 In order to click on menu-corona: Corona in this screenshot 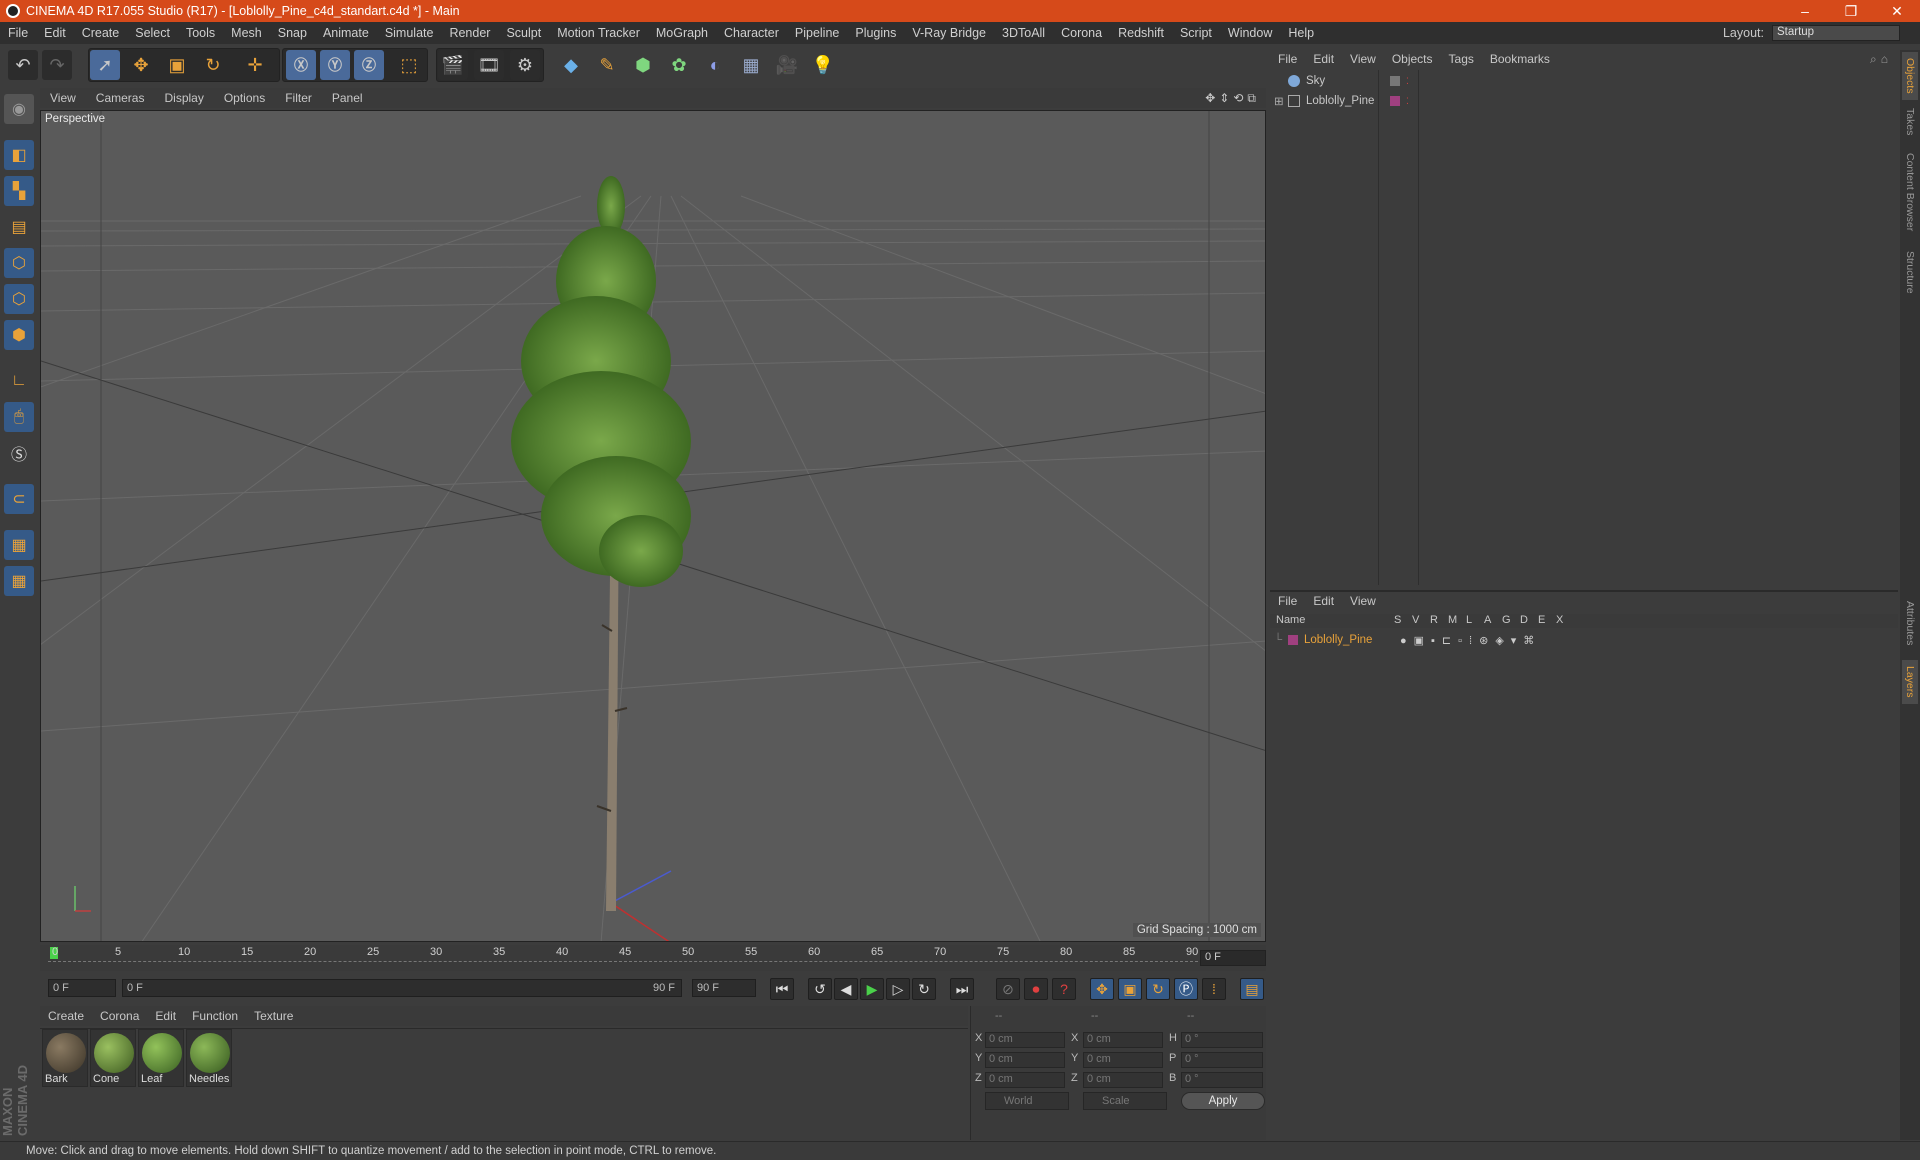, I will do `click(1081, 33)`.